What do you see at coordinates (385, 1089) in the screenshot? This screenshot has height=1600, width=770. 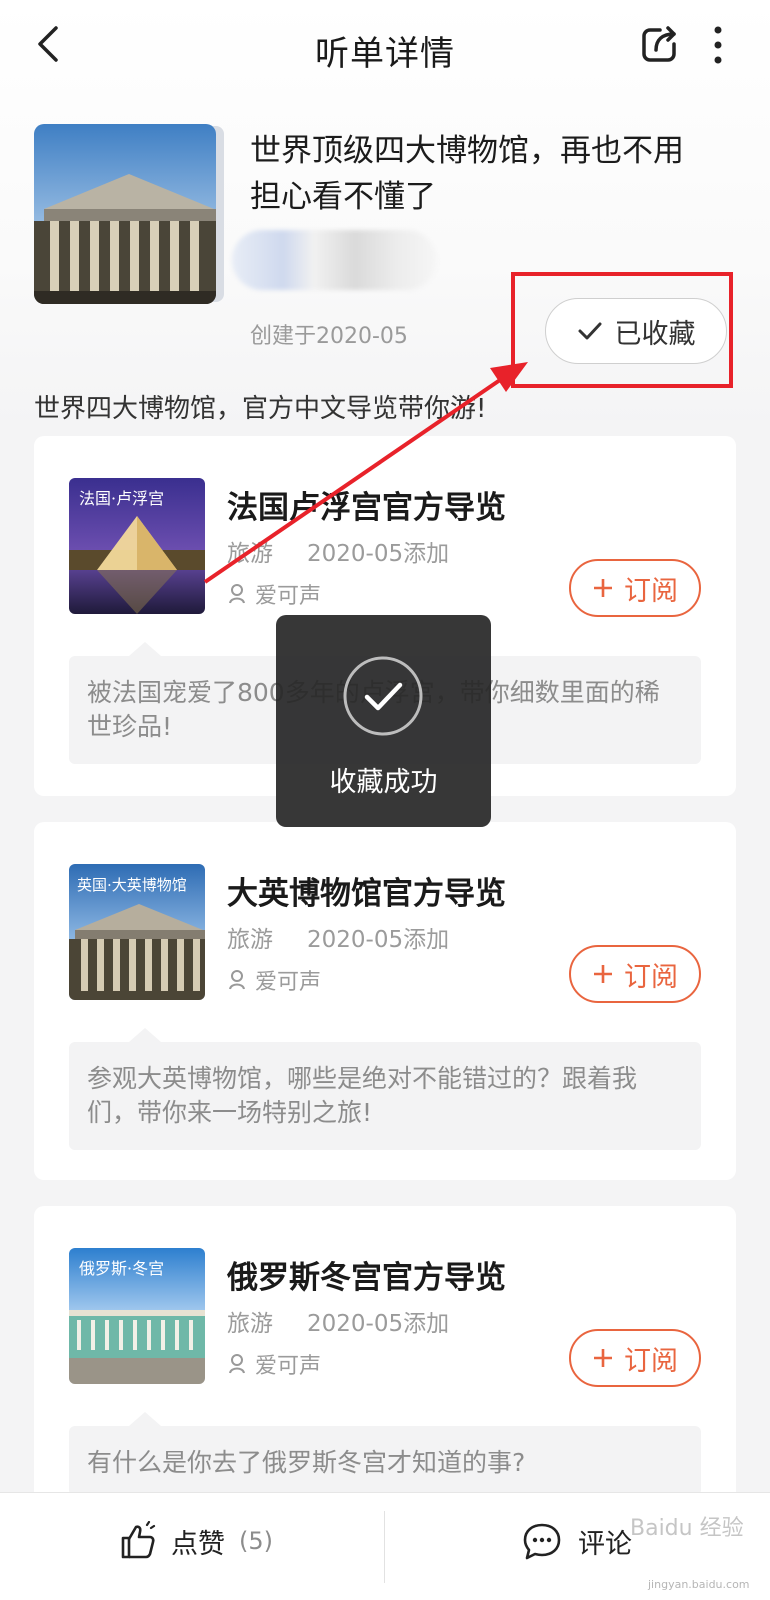 I see `item-description: 参观大英博物馆，哪些是绝对不能错过的？跟着我们，带你来一场特别之旅!` at bounding box center [385, 1089].